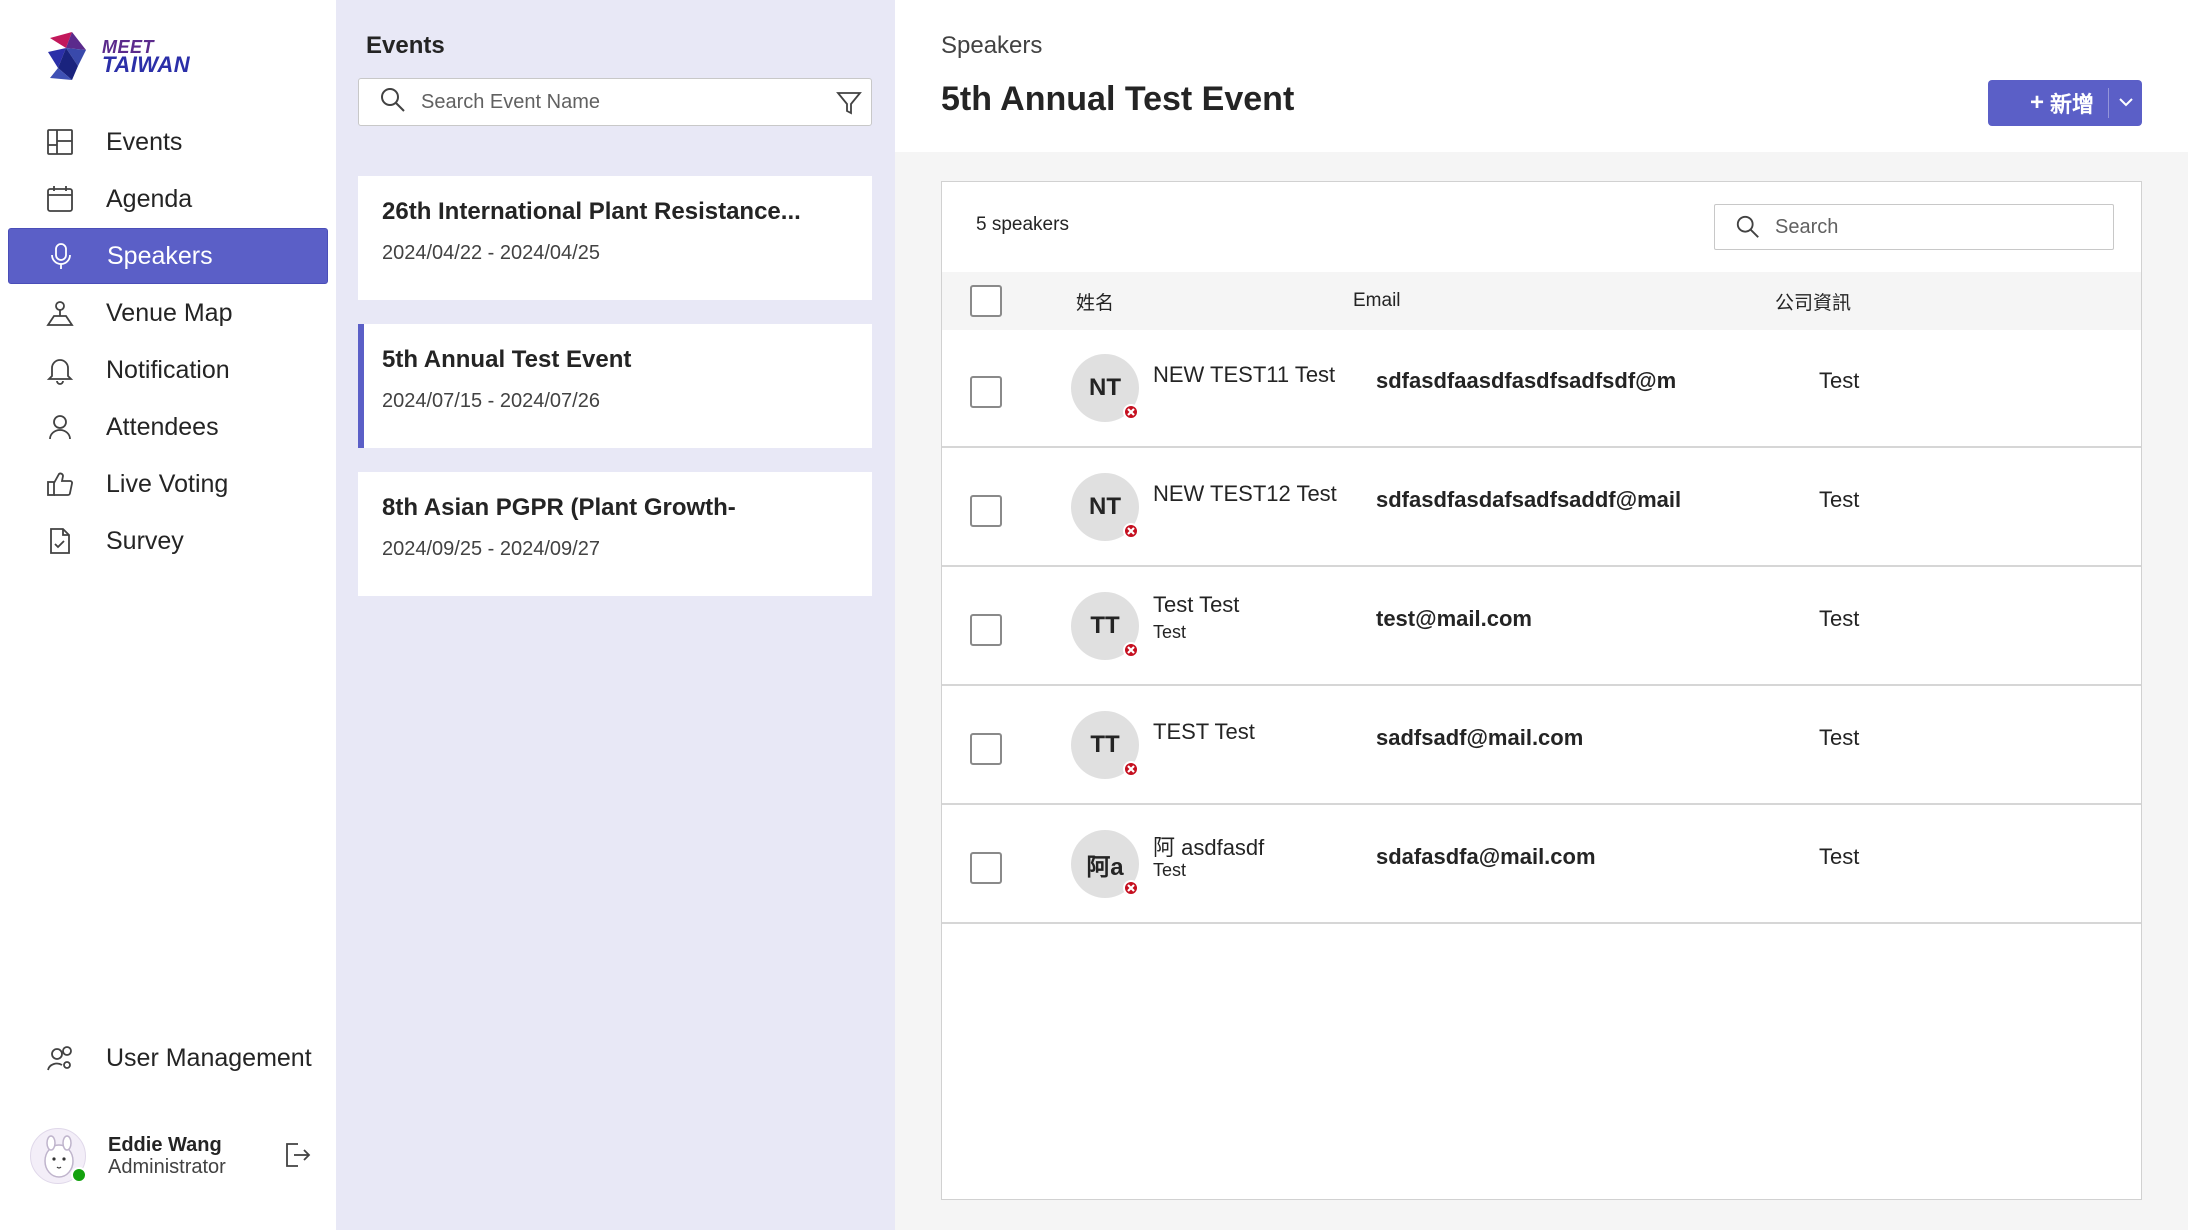 The image size is (2188, 1230). What do you see at coordinates (986, 301) in the screenshot?
I see `select-all-checkbox` at bounding box center [986, 301].